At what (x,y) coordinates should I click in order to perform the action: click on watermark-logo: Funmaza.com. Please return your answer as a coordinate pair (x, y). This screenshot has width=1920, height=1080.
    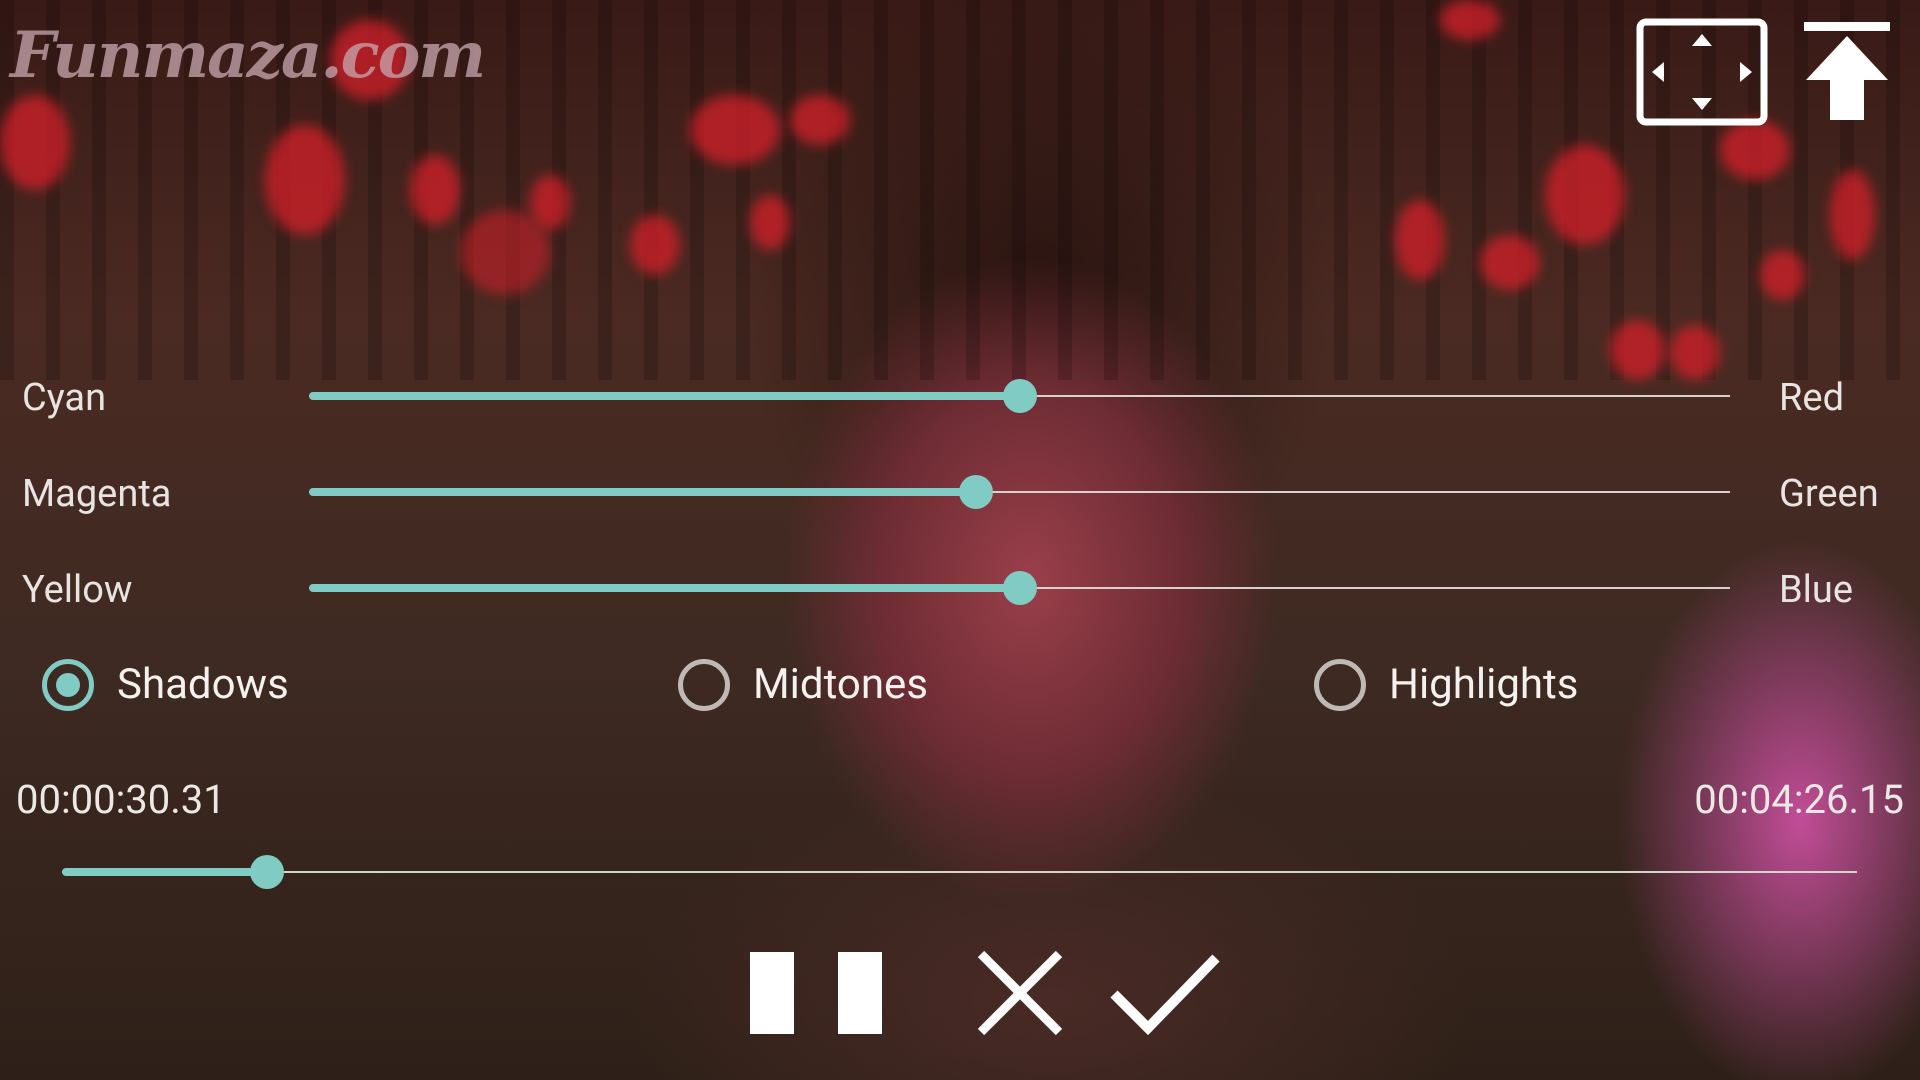
    Looking at the image, I should click on (248, 55).